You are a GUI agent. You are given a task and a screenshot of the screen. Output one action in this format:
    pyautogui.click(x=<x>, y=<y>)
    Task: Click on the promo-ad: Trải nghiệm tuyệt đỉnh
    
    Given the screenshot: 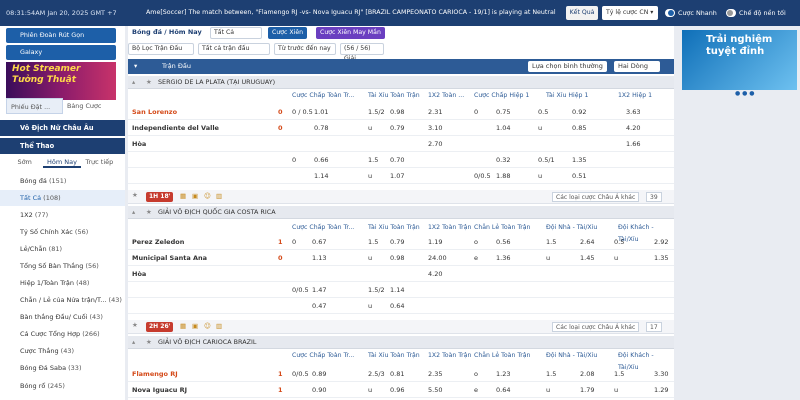 What is the action you would take?
    pyautogui.click(x=739, y=60)
    